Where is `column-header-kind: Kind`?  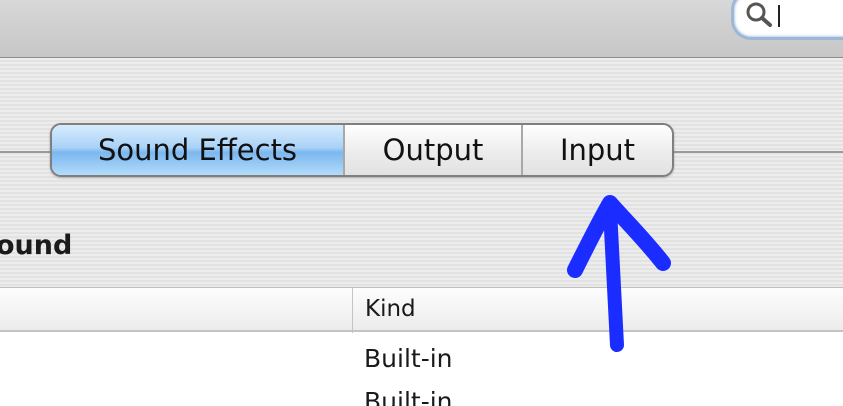 column-header-kind: Kind is located at coordinates (390, 309).